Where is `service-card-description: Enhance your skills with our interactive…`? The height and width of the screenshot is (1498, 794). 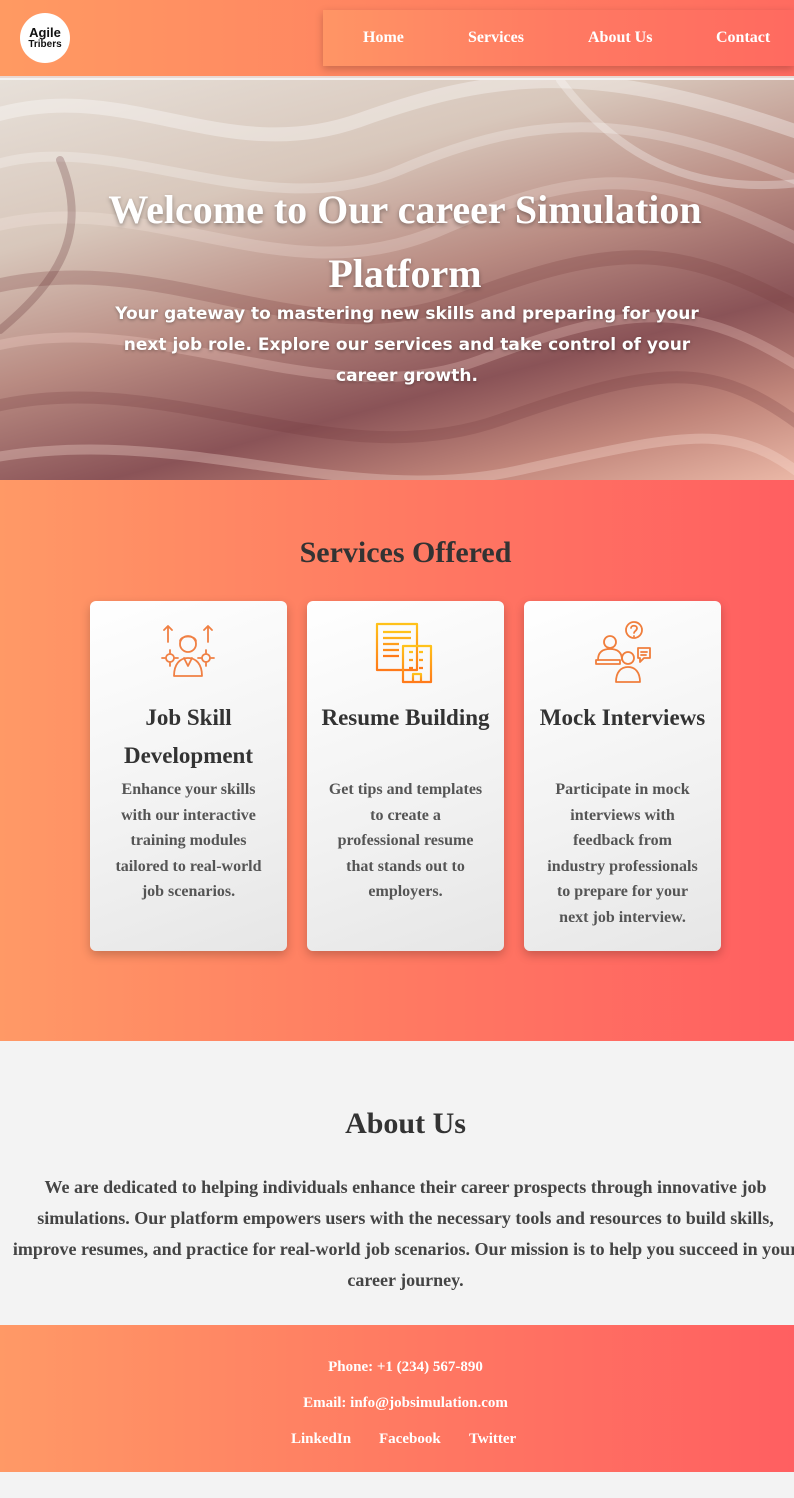 service-card-description: Enhance your skills with our interactive… is located at coordinates (188, 841).